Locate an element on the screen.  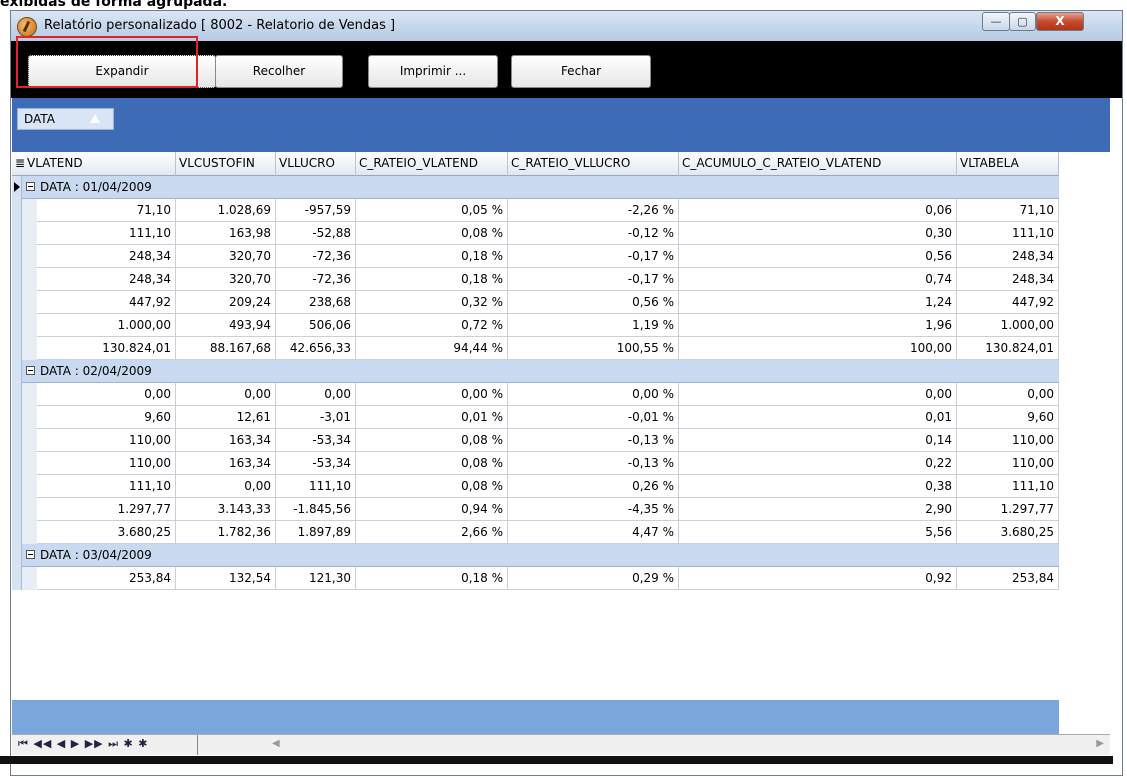
group-chip-data: DATA is located at coordinates (65, 119).